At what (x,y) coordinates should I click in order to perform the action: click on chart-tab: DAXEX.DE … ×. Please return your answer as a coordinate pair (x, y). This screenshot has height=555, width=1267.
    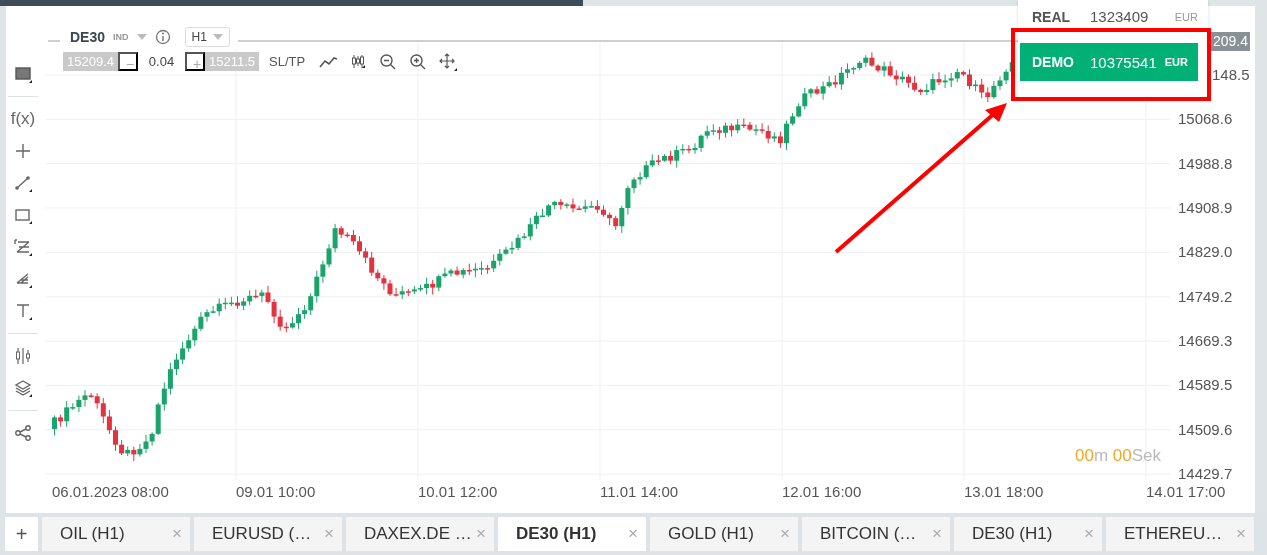
    Looking at the image, I should click on (420, 534).